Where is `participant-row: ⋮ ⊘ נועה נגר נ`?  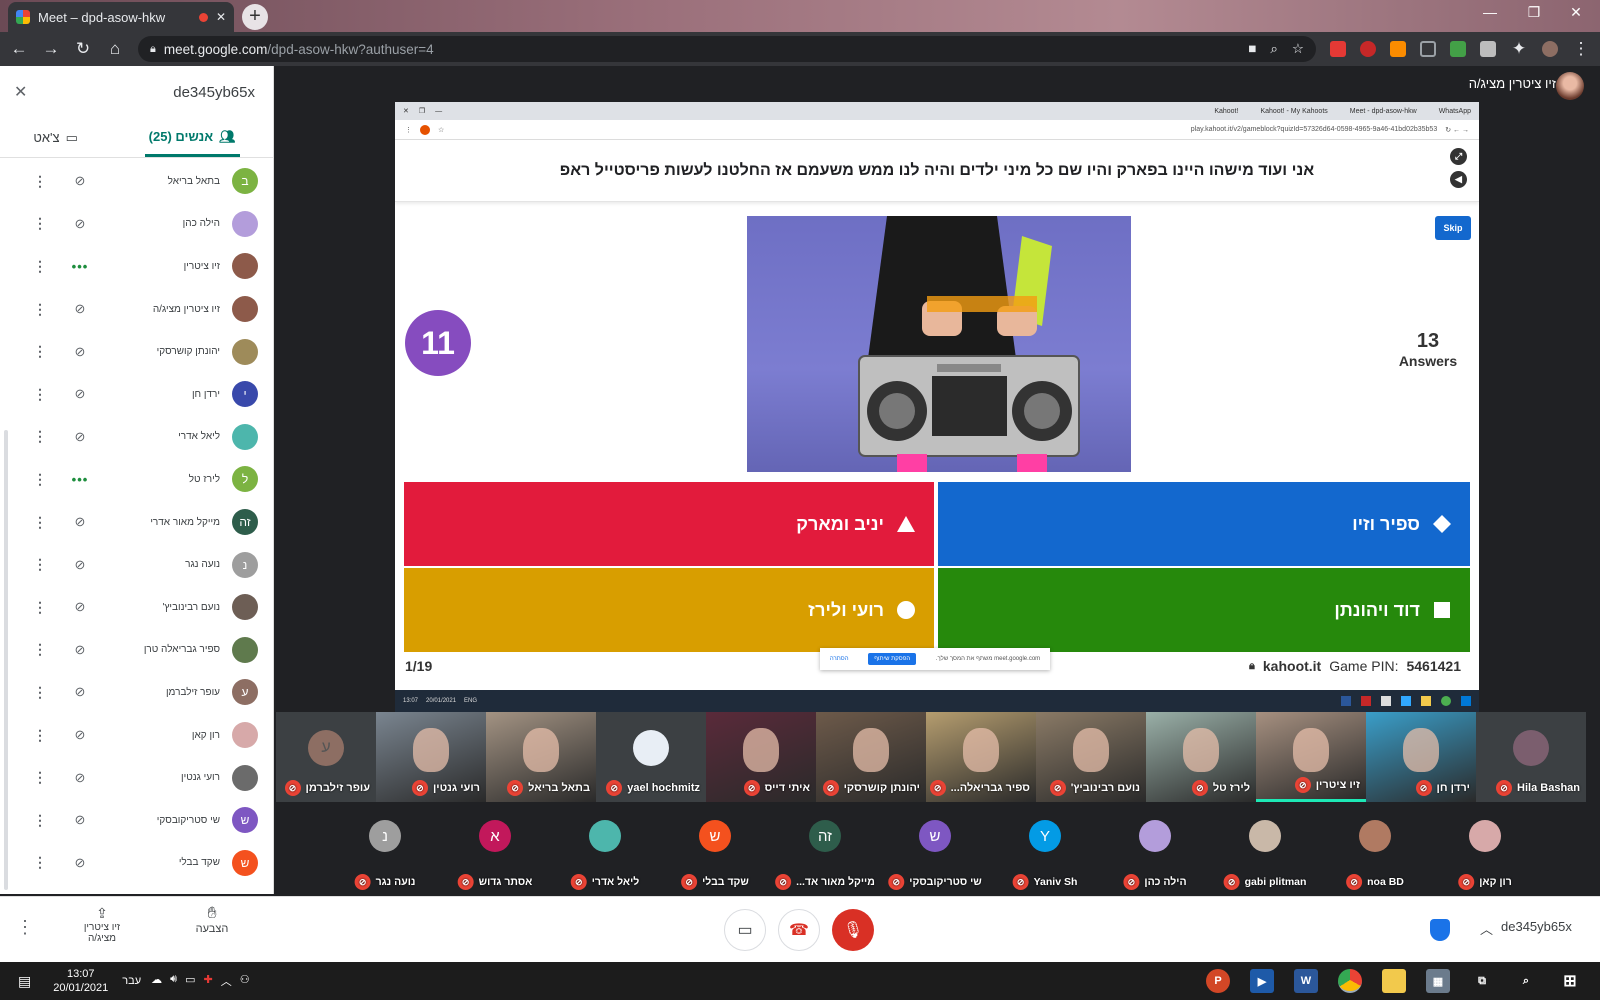 participant-row: ⋮ ⊘ נועה נגר נ is located at coordinates (137, 564).